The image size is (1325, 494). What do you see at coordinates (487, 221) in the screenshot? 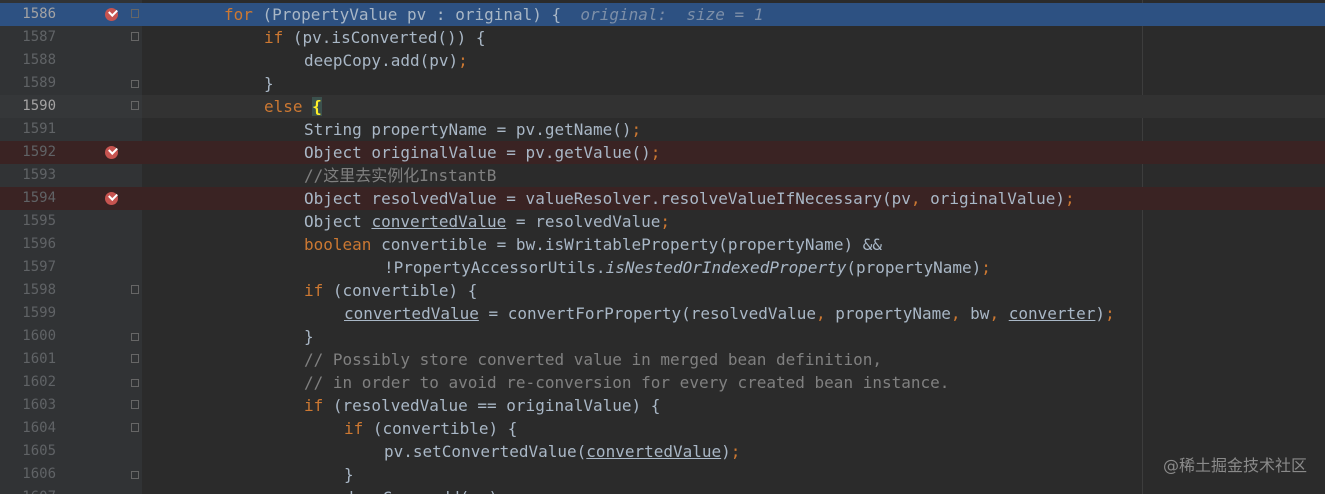
I see `code-text: Object convertedValue = resolvedValue;` at bounding box center [487, 221].